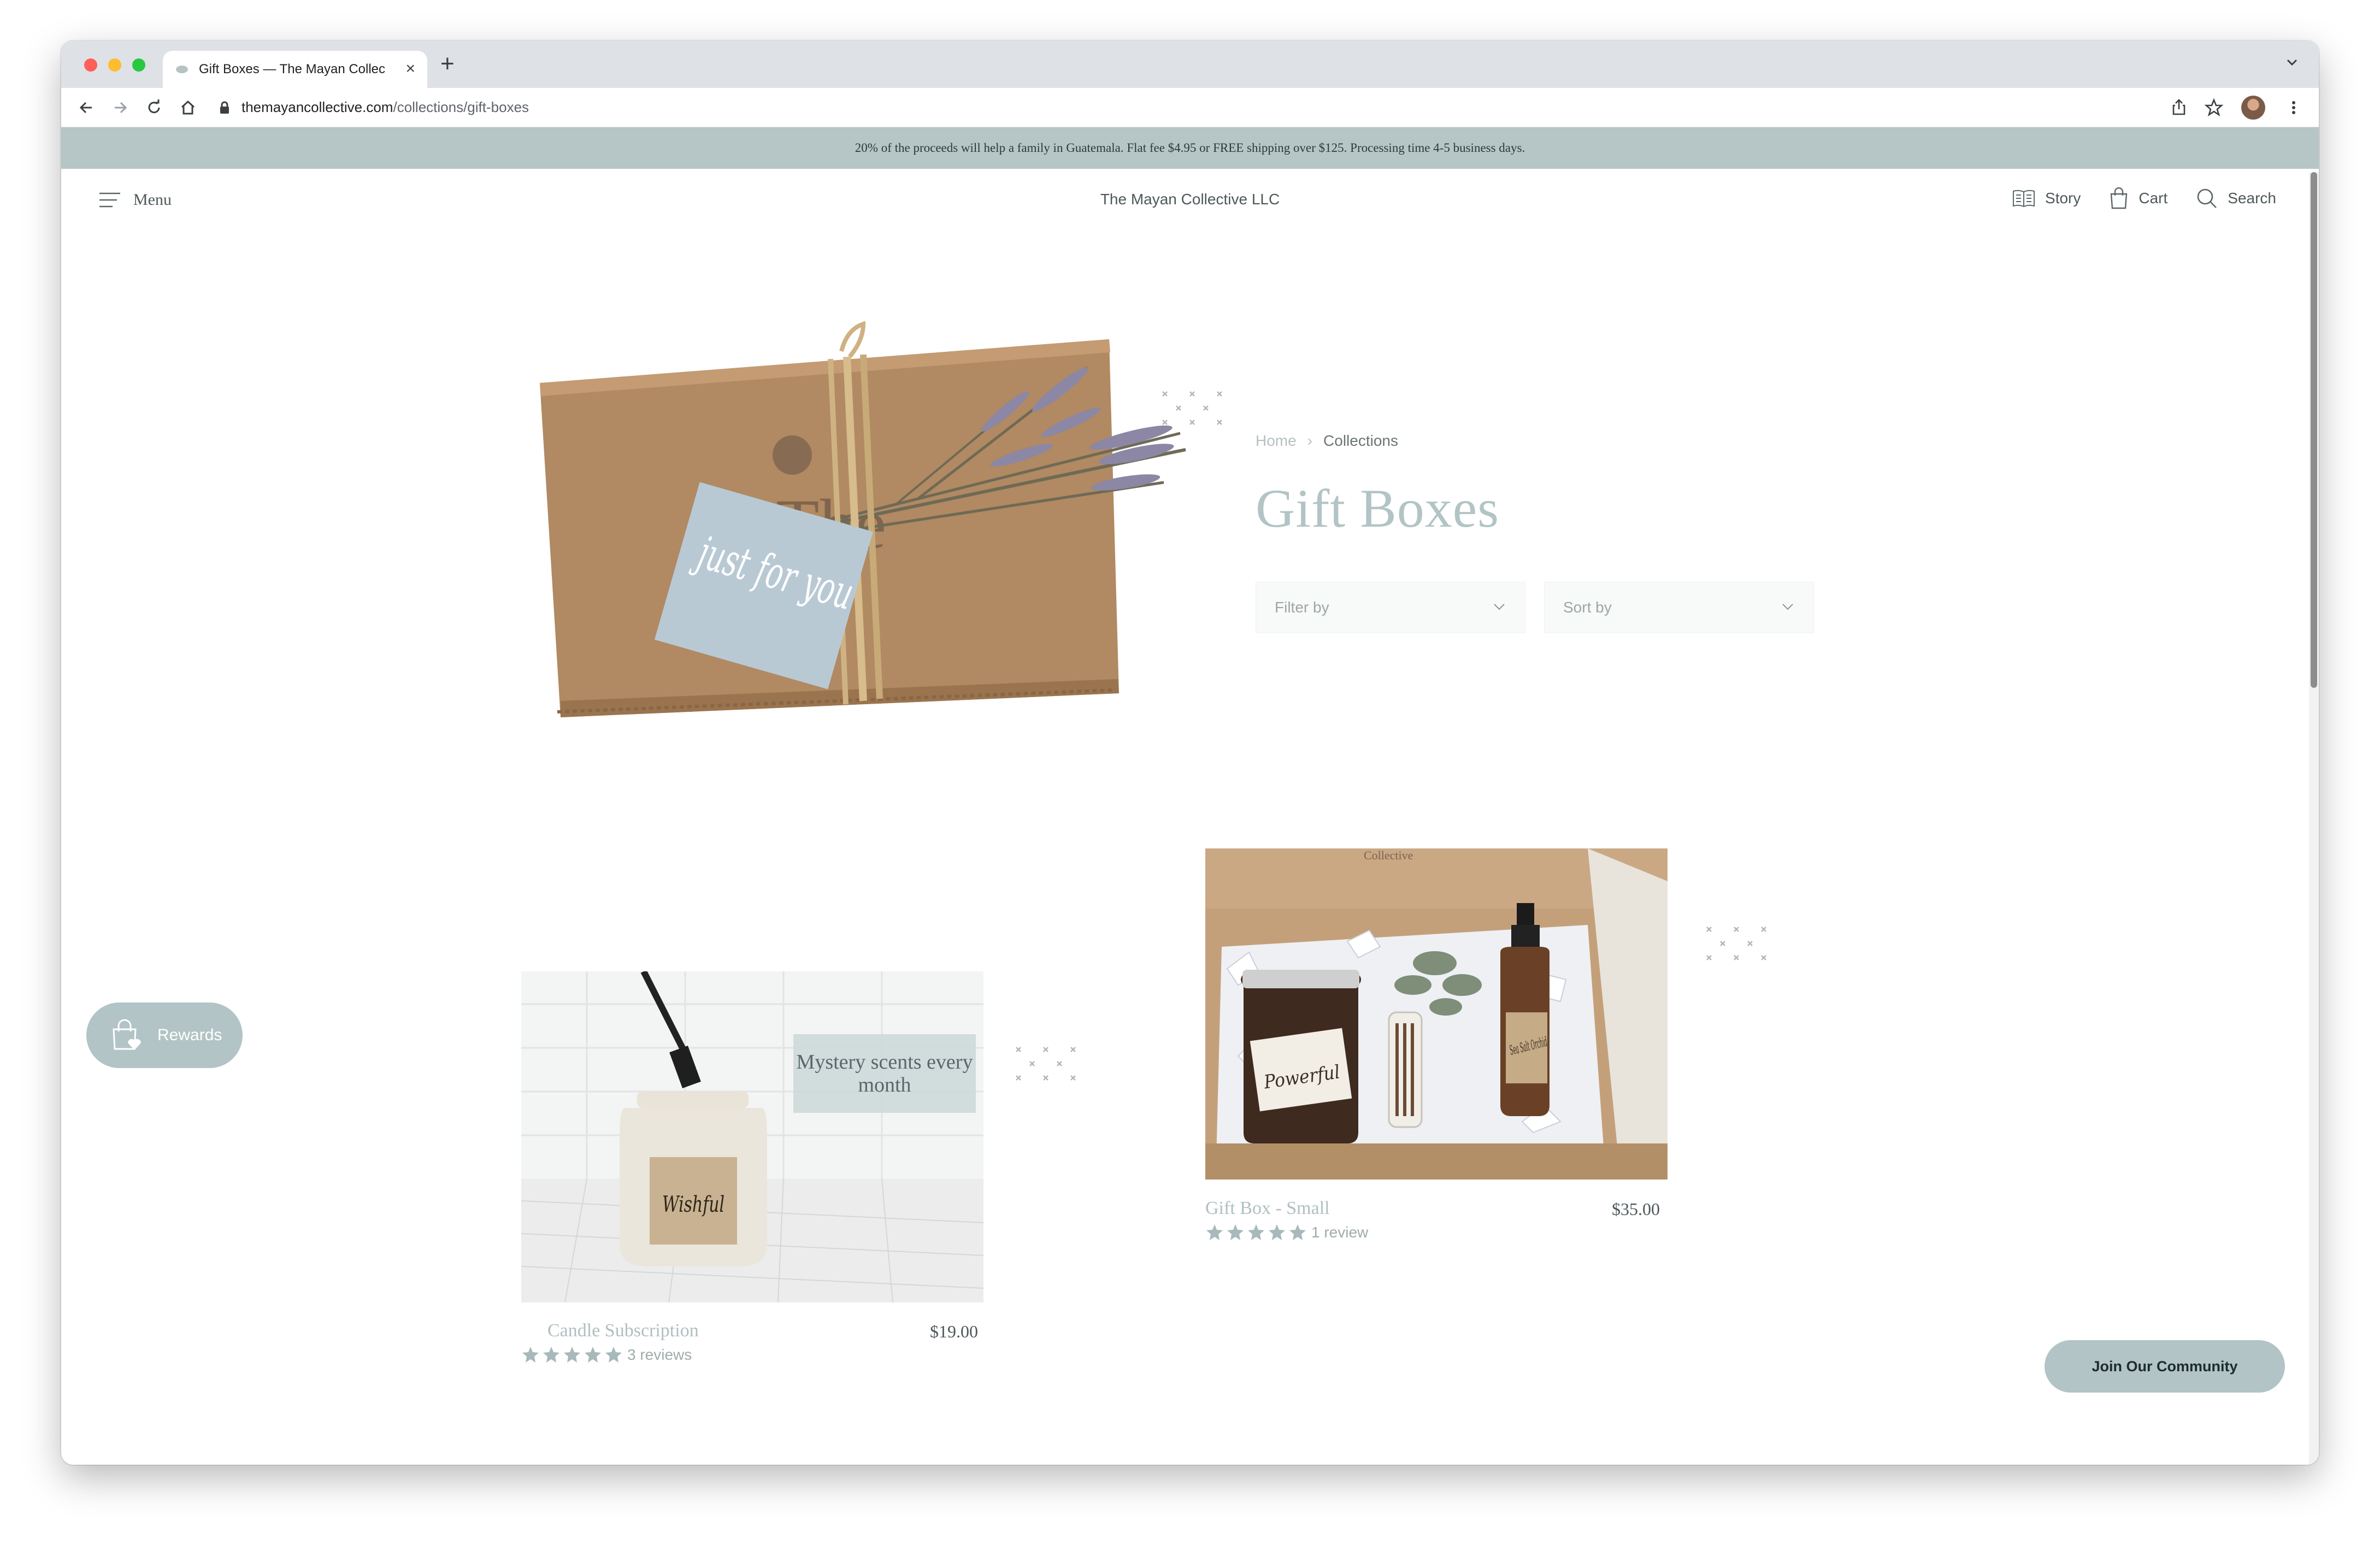 The width and height of the screenshot is (2380, 1545). I want to click on story-link: Story, so click(2046, 198).